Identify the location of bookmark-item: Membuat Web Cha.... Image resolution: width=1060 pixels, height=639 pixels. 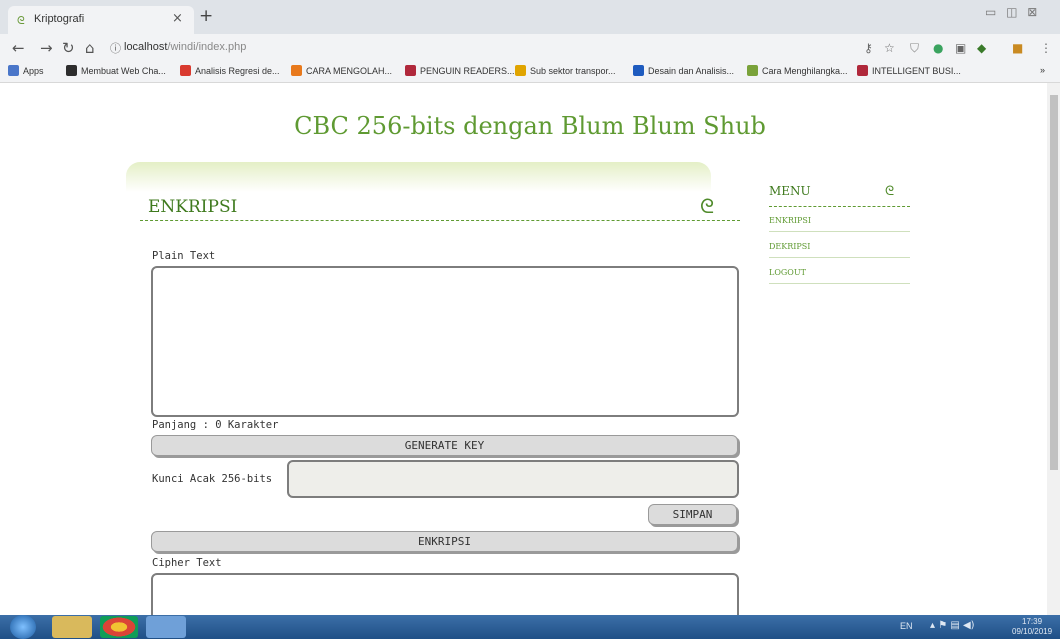
(116, 70).